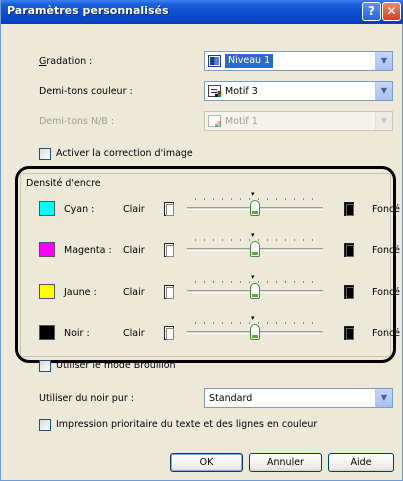 The image size is (403, 481). I want to click on help-button: Aide, so click(361, 462).